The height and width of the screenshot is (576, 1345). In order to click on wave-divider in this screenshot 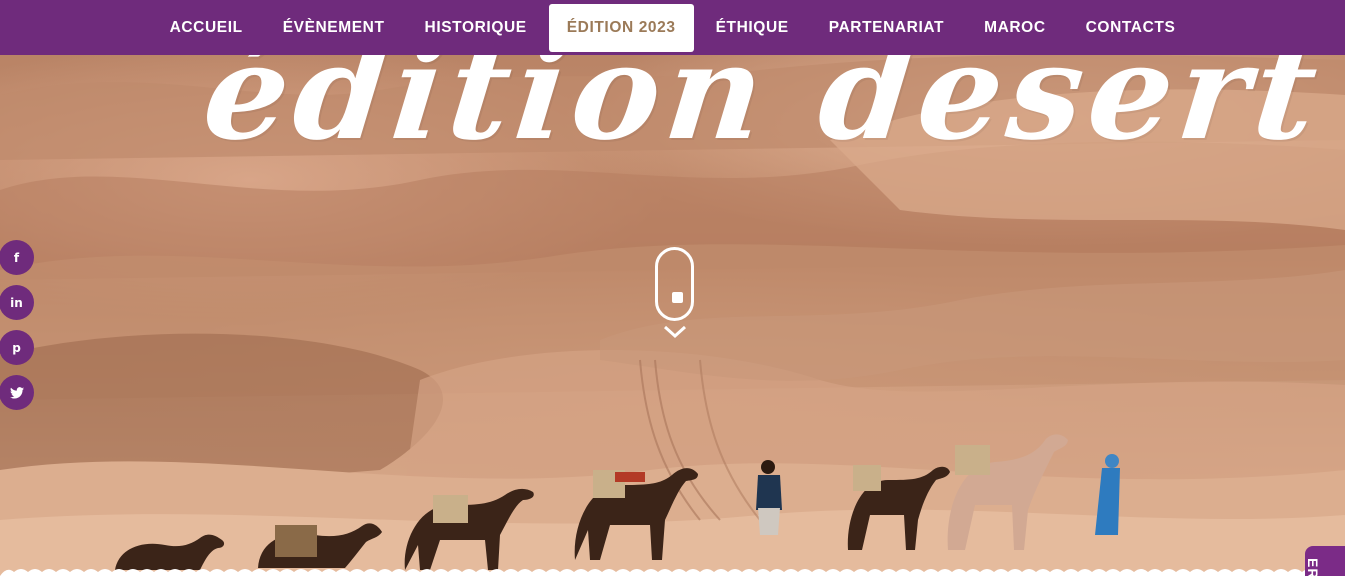, I will do `click(672, 572)`.